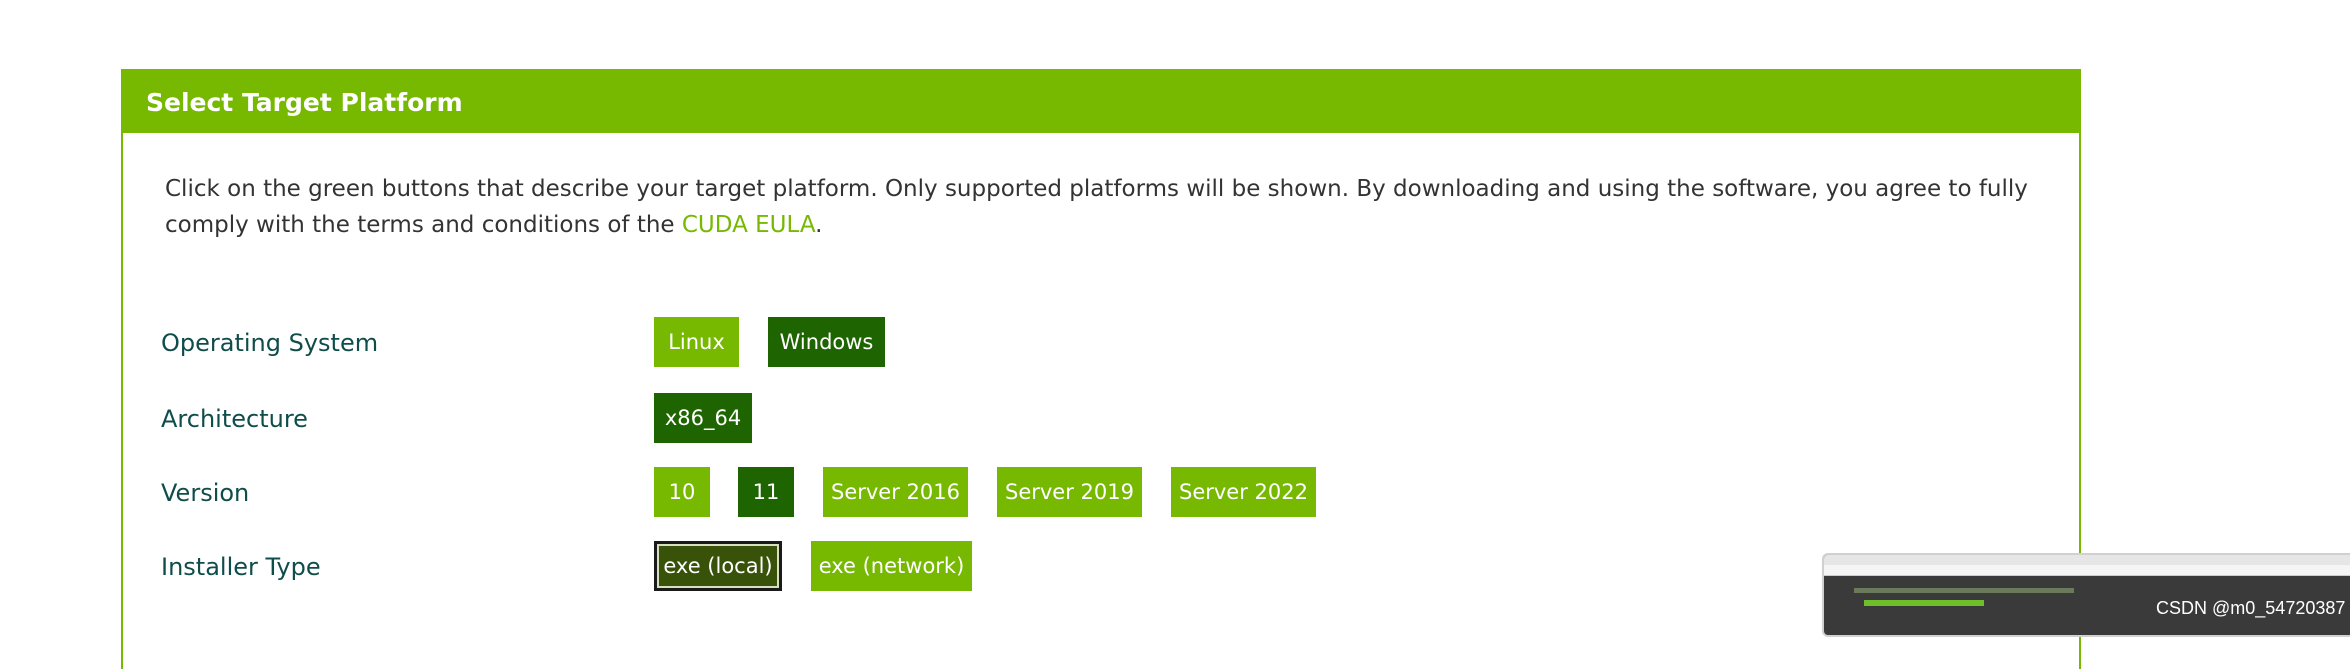 This screenshot has height=669, width=2350. What do you see at coordinates (696, 342) in the screenshot?
I see `os-linux-button: Linux` at bounding box center [696, 342].